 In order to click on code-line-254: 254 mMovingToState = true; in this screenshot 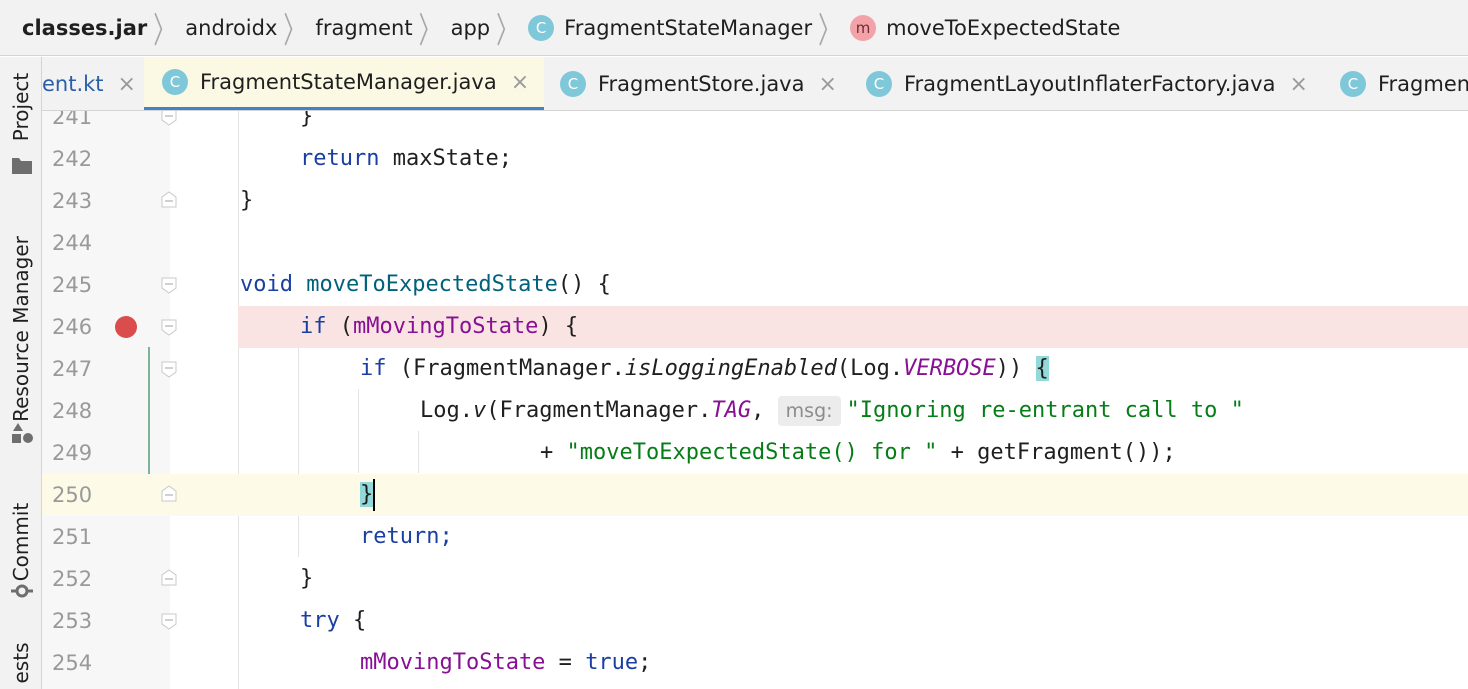, I will do `click(755, 663)`.